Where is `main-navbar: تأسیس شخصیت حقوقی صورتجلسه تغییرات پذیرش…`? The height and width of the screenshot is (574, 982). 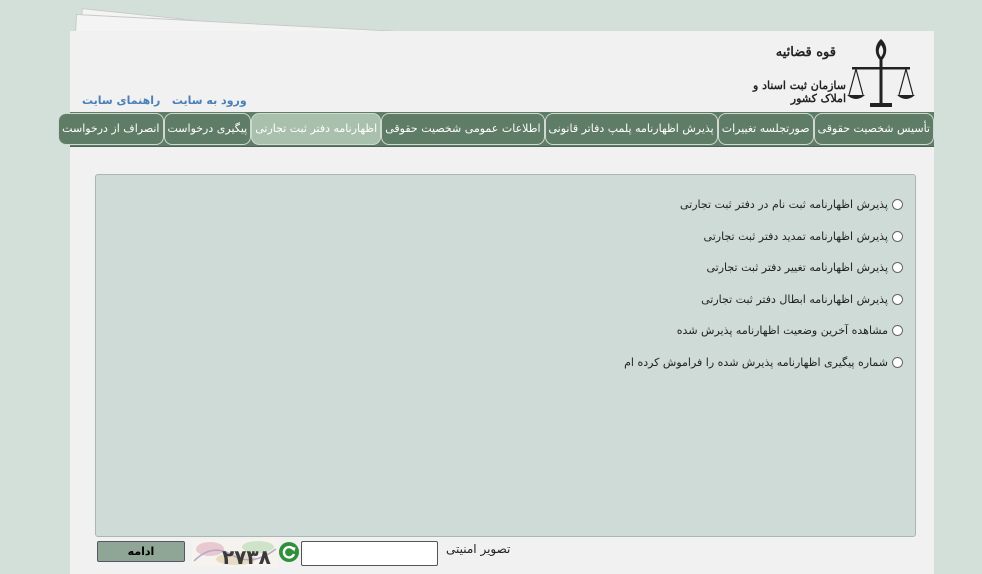 main-navbar: تأسیس شخصیت حقوقی صورتجلسه تغییرات پذیرش… is located at coordinates (496, 129).